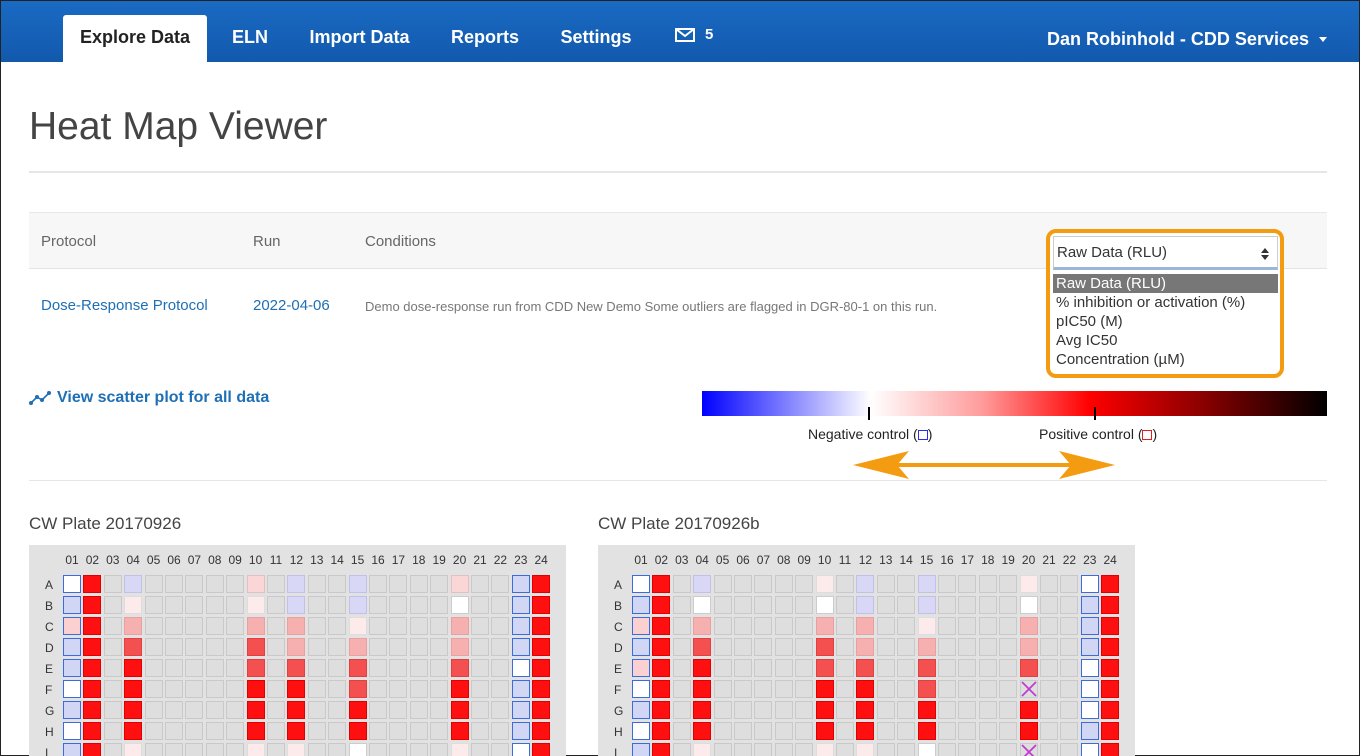 This screenshot has width=1360, height=756. What do you see at coordinates (1165, 283) in the screenshot?
I see `option-raw-data: Raw Data (RLU)` at bounding box center [1165, 283].